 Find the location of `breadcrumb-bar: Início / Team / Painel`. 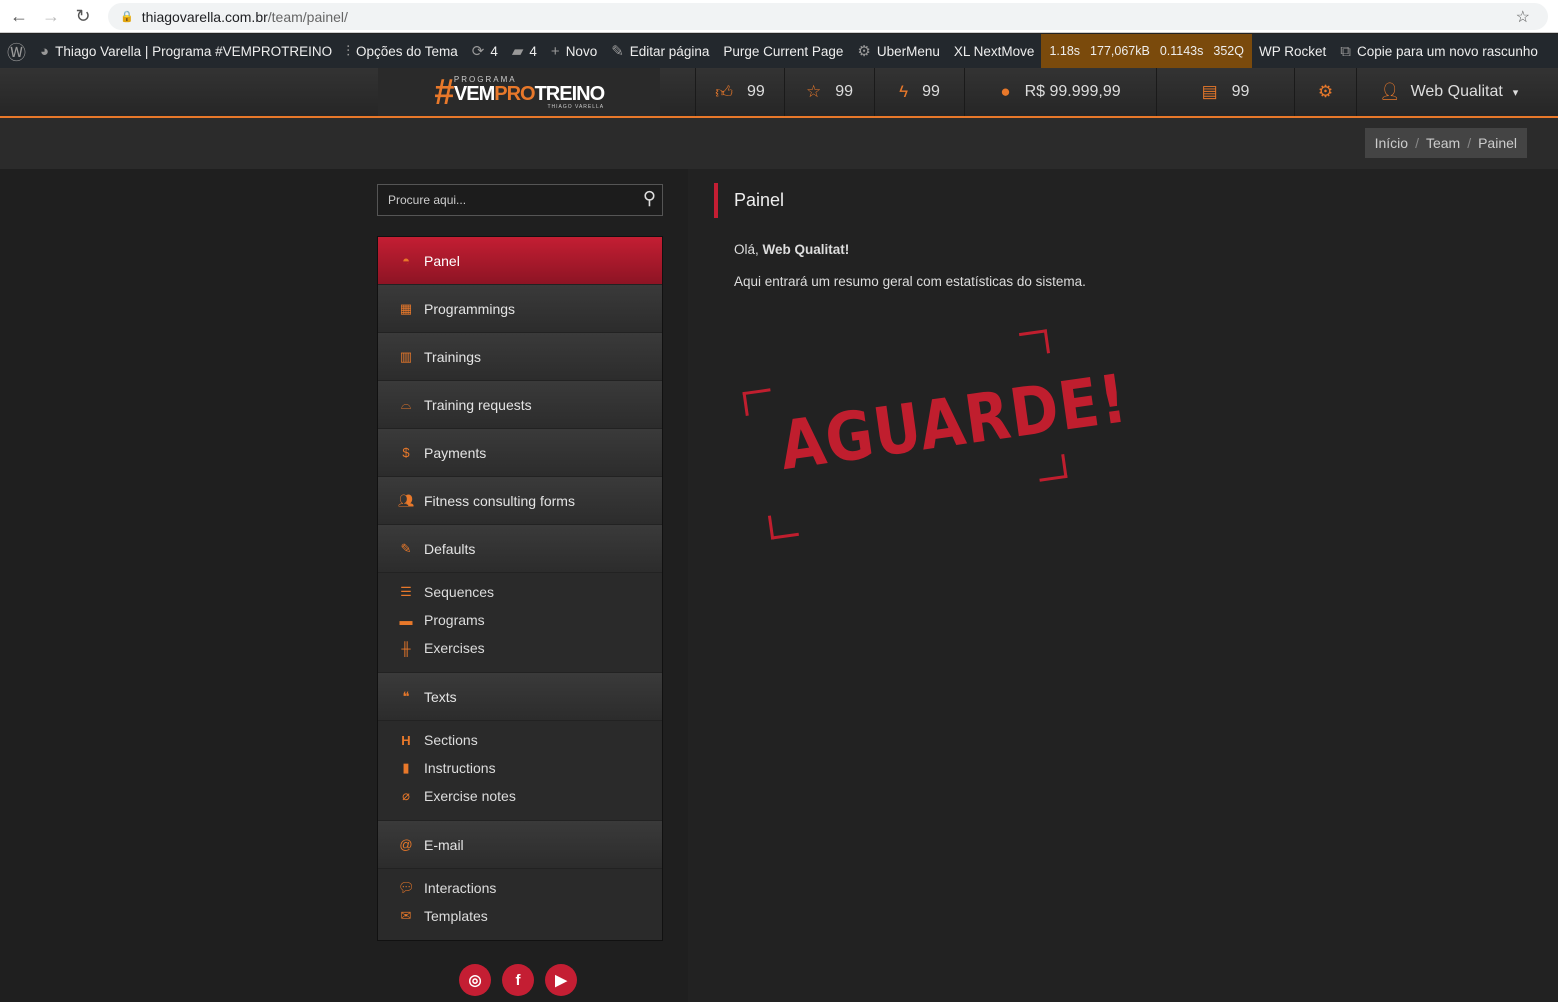

breadcrumb-bar: Início / Team / Painel is located at coordinates (779, 143).